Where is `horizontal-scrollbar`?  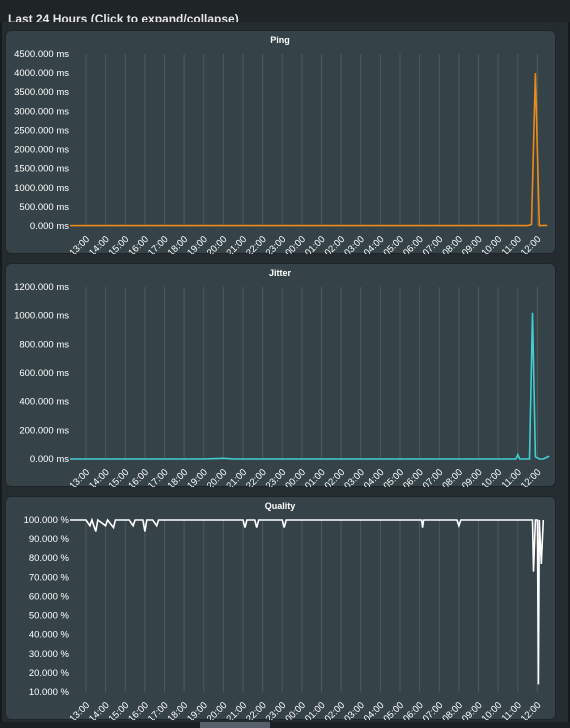 horizontal-scrollbar is located at coordinates (285, 725).